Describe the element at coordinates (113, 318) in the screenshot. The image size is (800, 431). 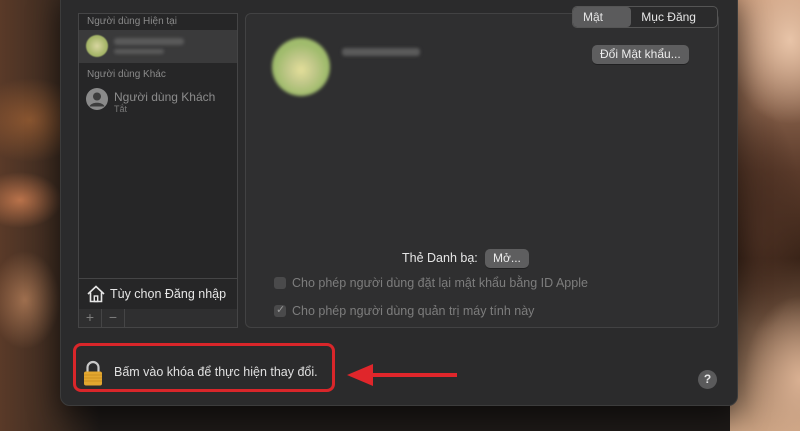
I see `remove-user-button: −` at that location.